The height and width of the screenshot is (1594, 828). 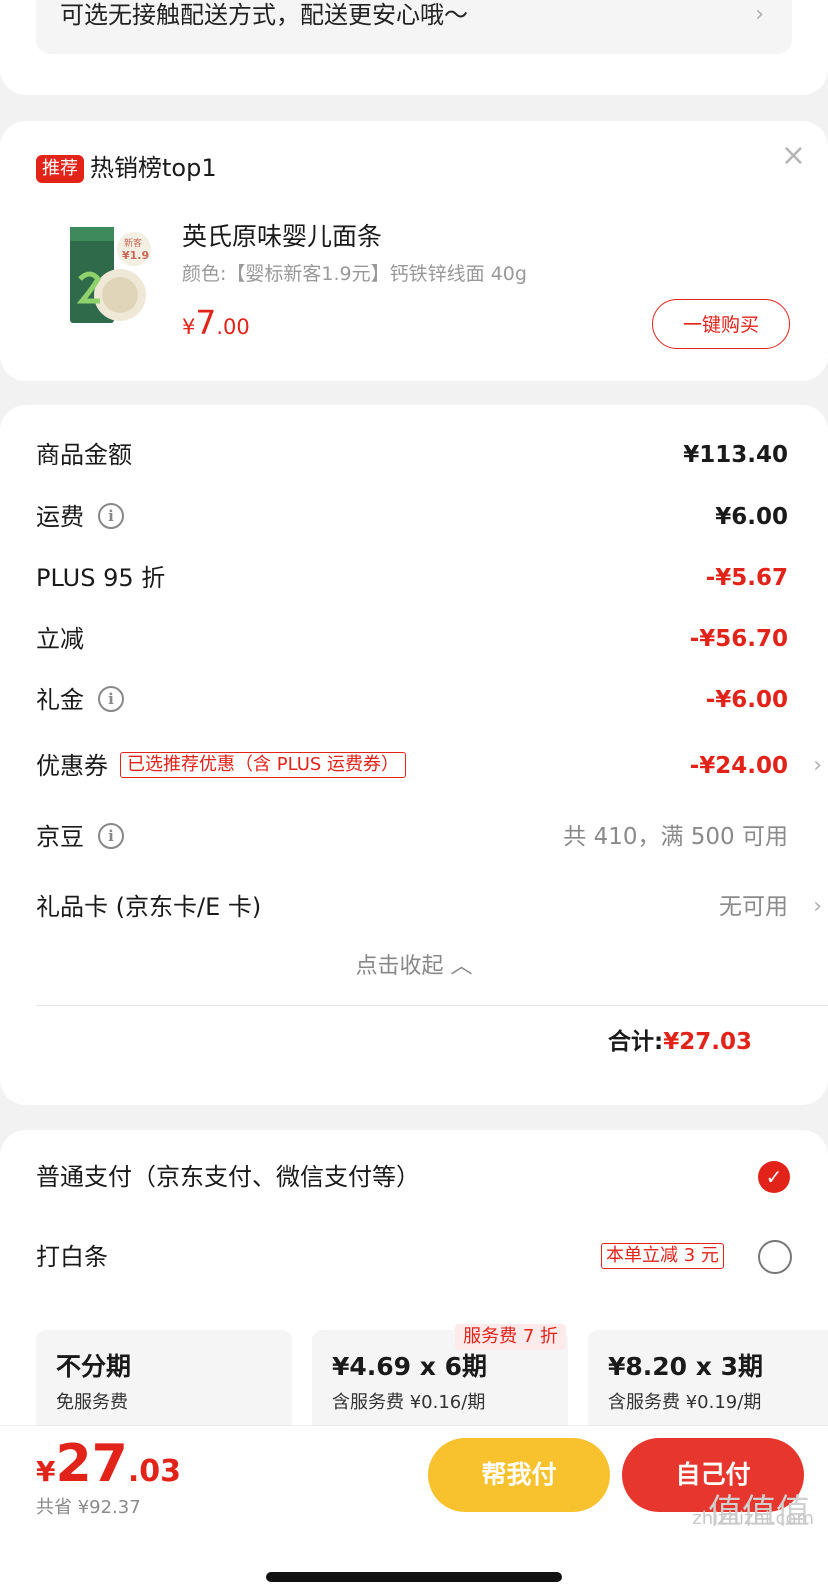 I want to click on contactless-delivery-option: 可选无接触配送方式，配送更安心哦～ ›, so click(x=414, y=27).